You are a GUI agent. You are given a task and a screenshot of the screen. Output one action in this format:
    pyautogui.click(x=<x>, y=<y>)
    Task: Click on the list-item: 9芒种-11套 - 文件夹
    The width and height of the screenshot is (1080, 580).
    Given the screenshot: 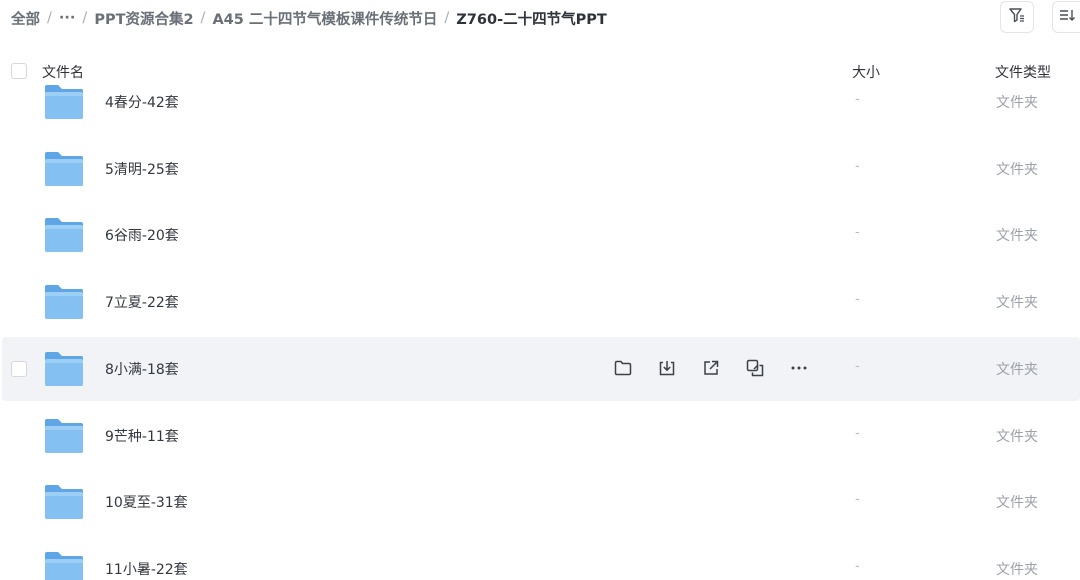 What is the action you would take?
    pyautogui.click(x=541, y=436)
    